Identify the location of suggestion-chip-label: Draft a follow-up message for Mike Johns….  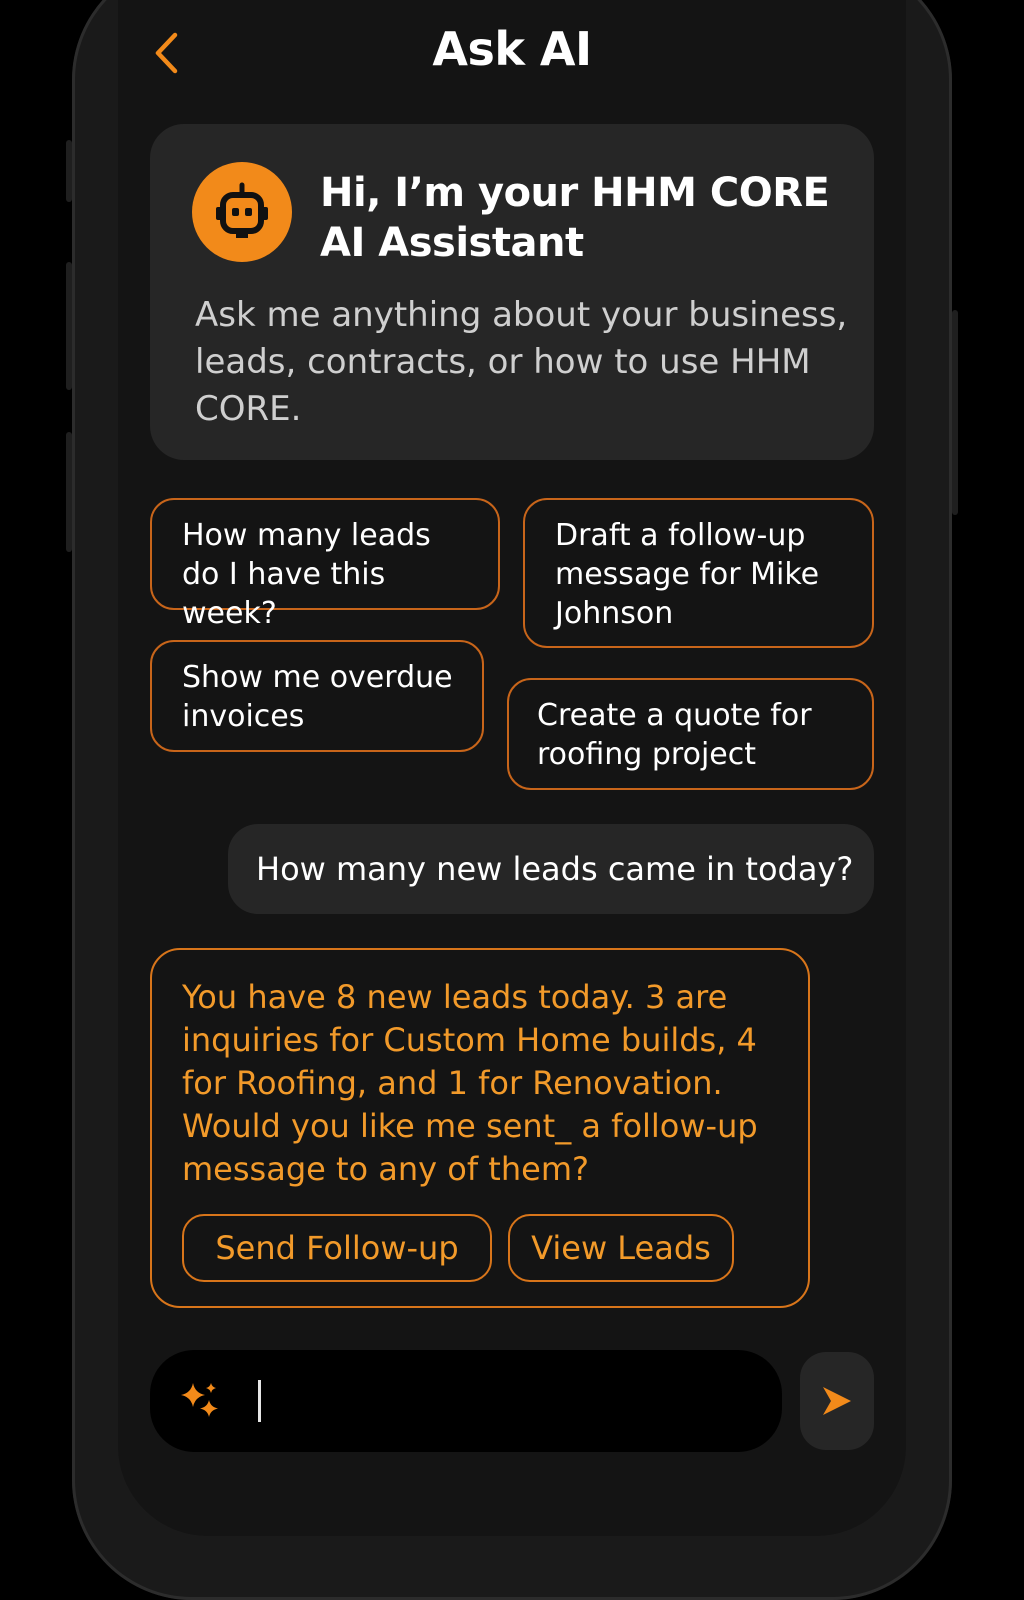
(687, 574).